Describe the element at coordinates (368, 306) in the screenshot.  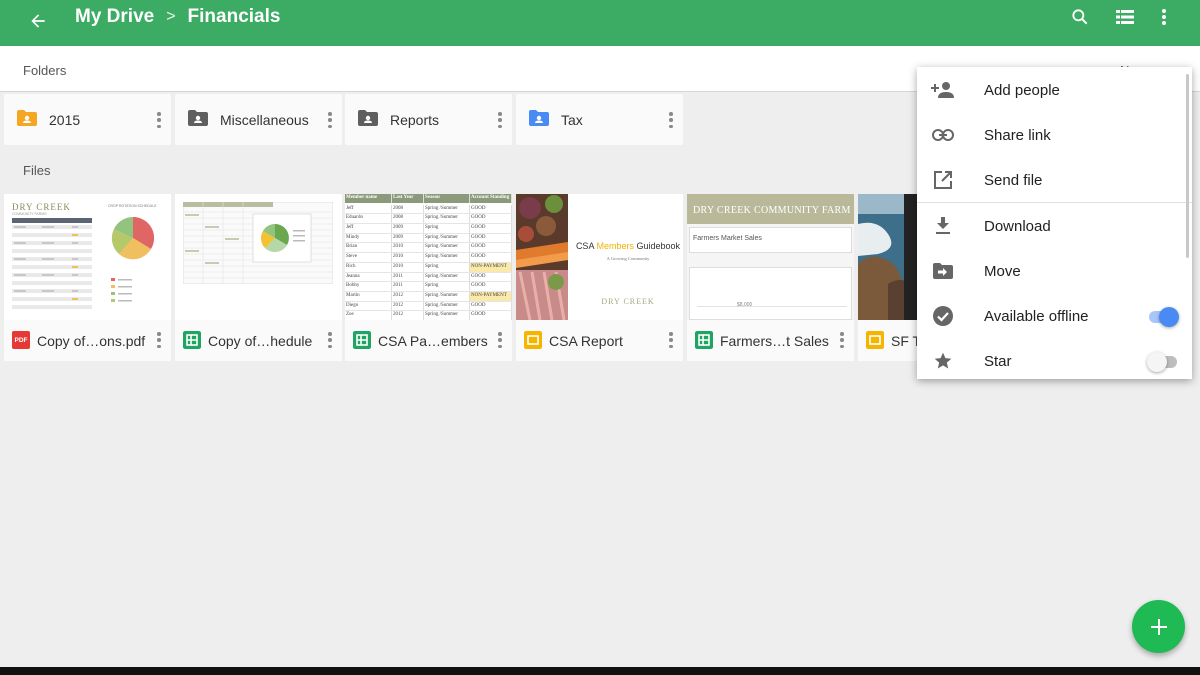
I see `thumb-table-cell: Diego` at that location.